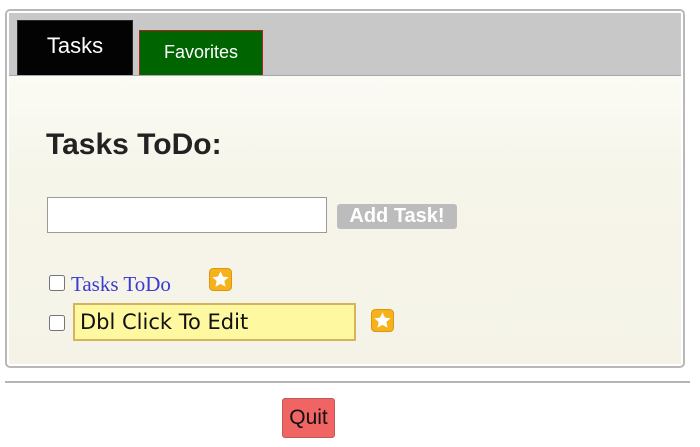  Describe the element at coordinates (134, 144) in the screenshot. I see `page-title: Tasks ToDo:` at that location.